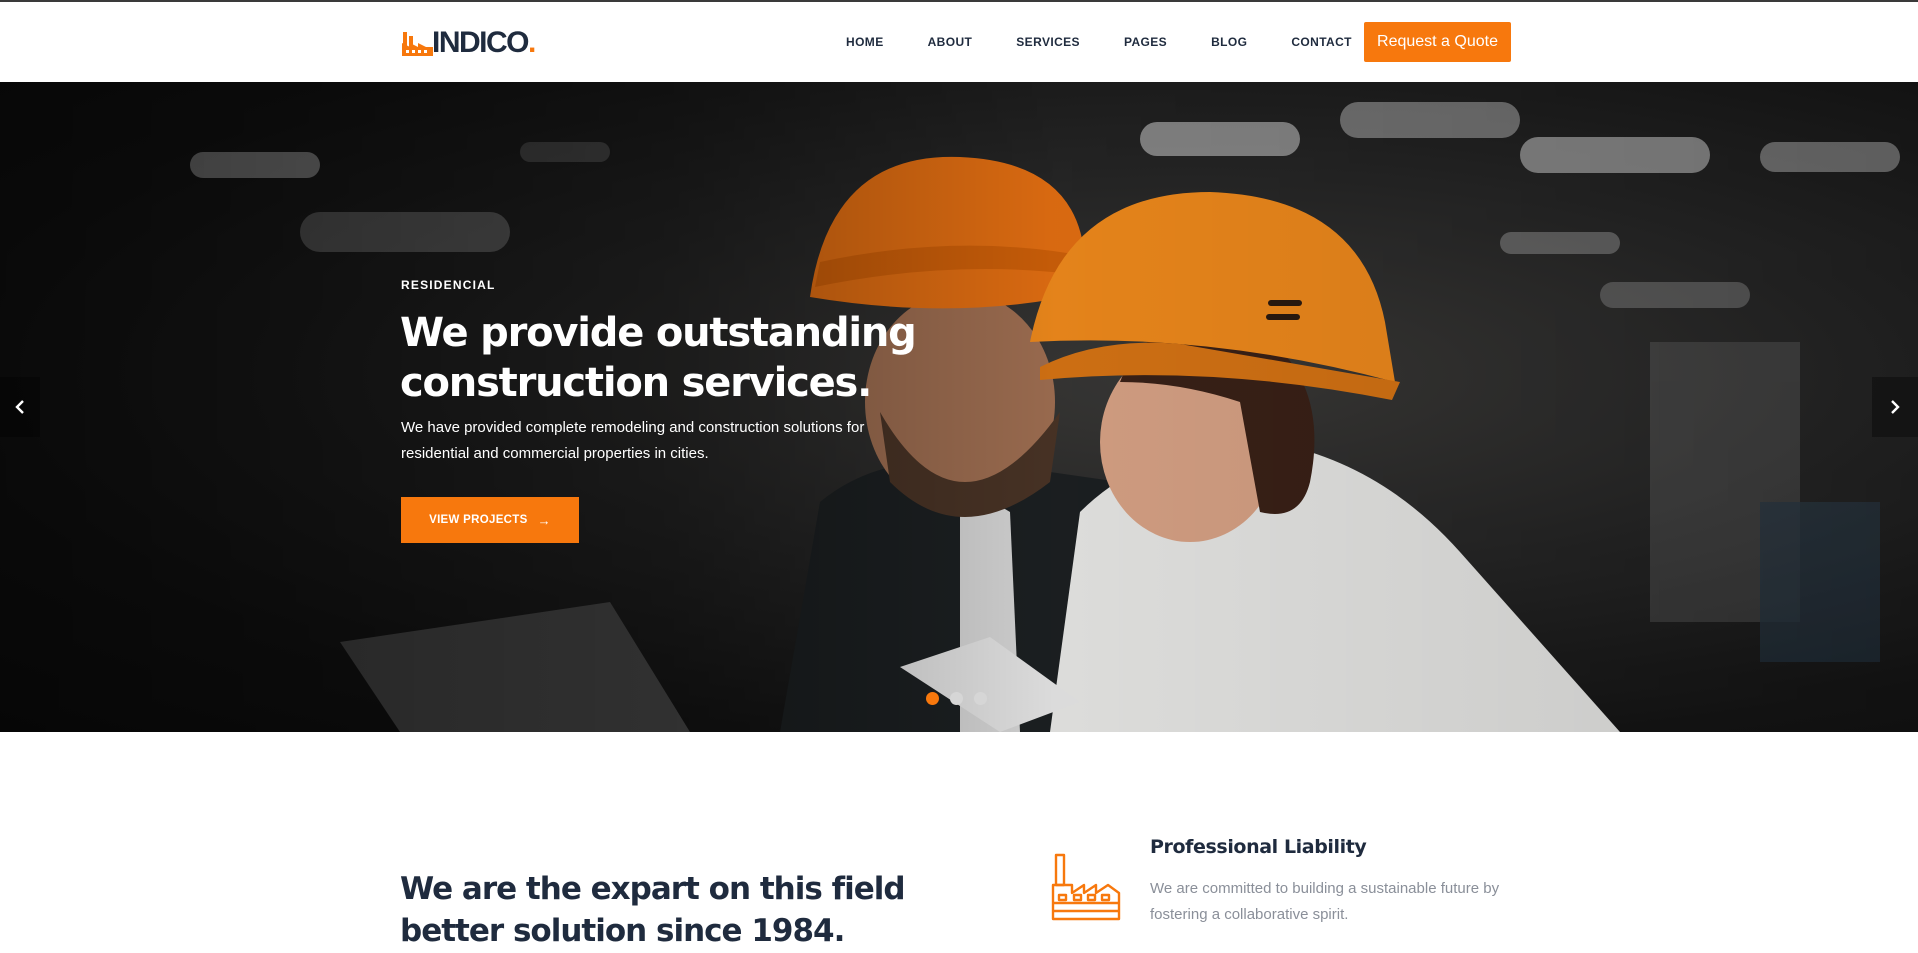 The width and height of the screenshot is (1918, 953). I want to click on nav-blog: BLOG, so click(1229, 42).